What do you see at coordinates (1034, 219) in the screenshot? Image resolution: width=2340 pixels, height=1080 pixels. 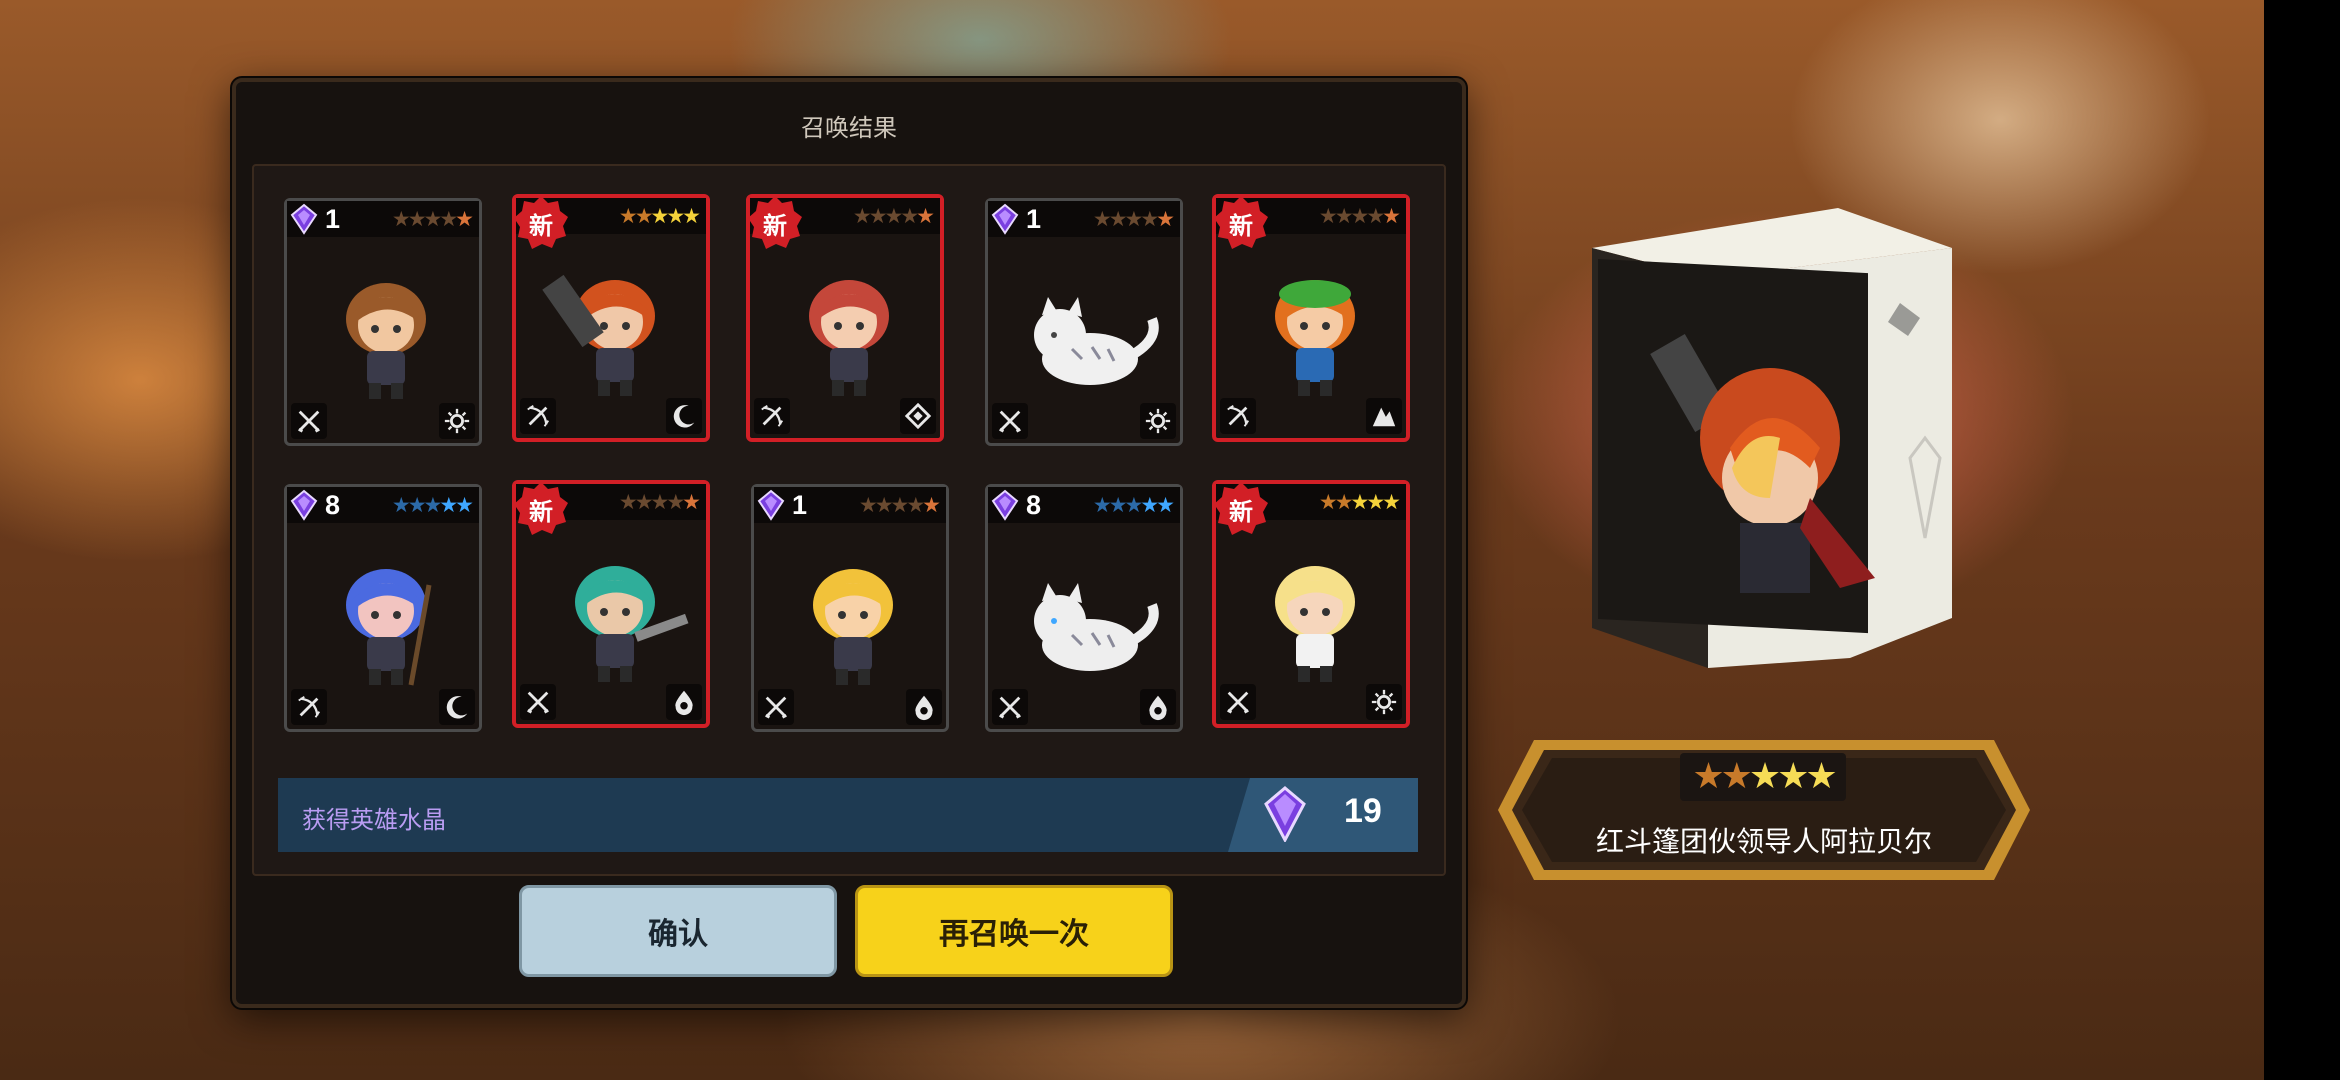 I see `duplicate-count: 1` at bounding box center [1034, 219].